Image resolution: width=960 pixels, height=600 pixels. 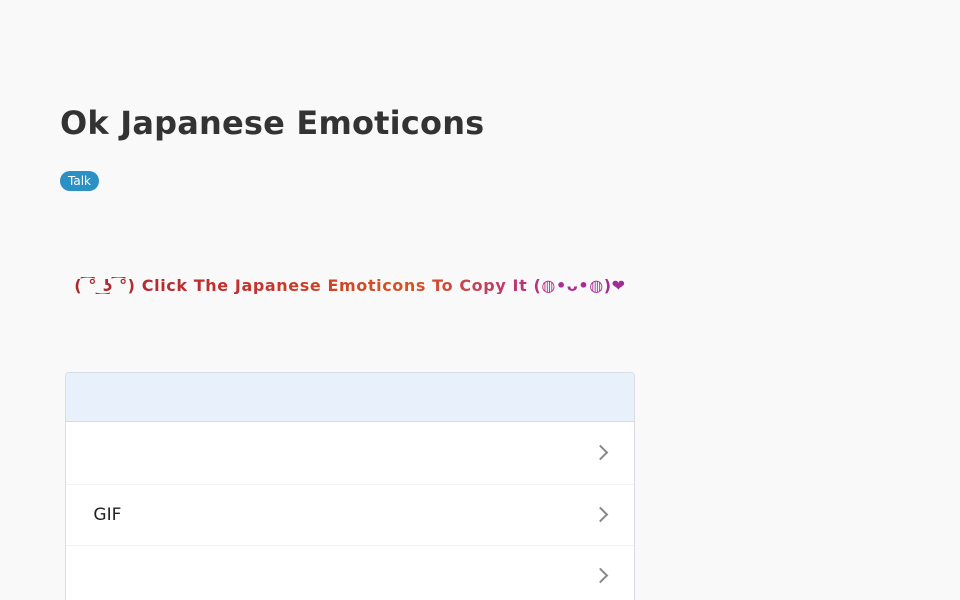 I want to click on page-title: Ok Japanese Emoticons, so click(x=272, y=123).